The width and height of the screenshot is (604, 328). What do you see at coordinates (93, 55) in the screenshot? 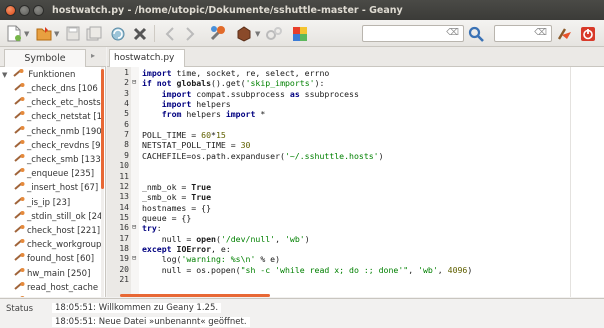
I see `sidebar-tab-scroll-icon: ▸` at bounding box center [93, 55].